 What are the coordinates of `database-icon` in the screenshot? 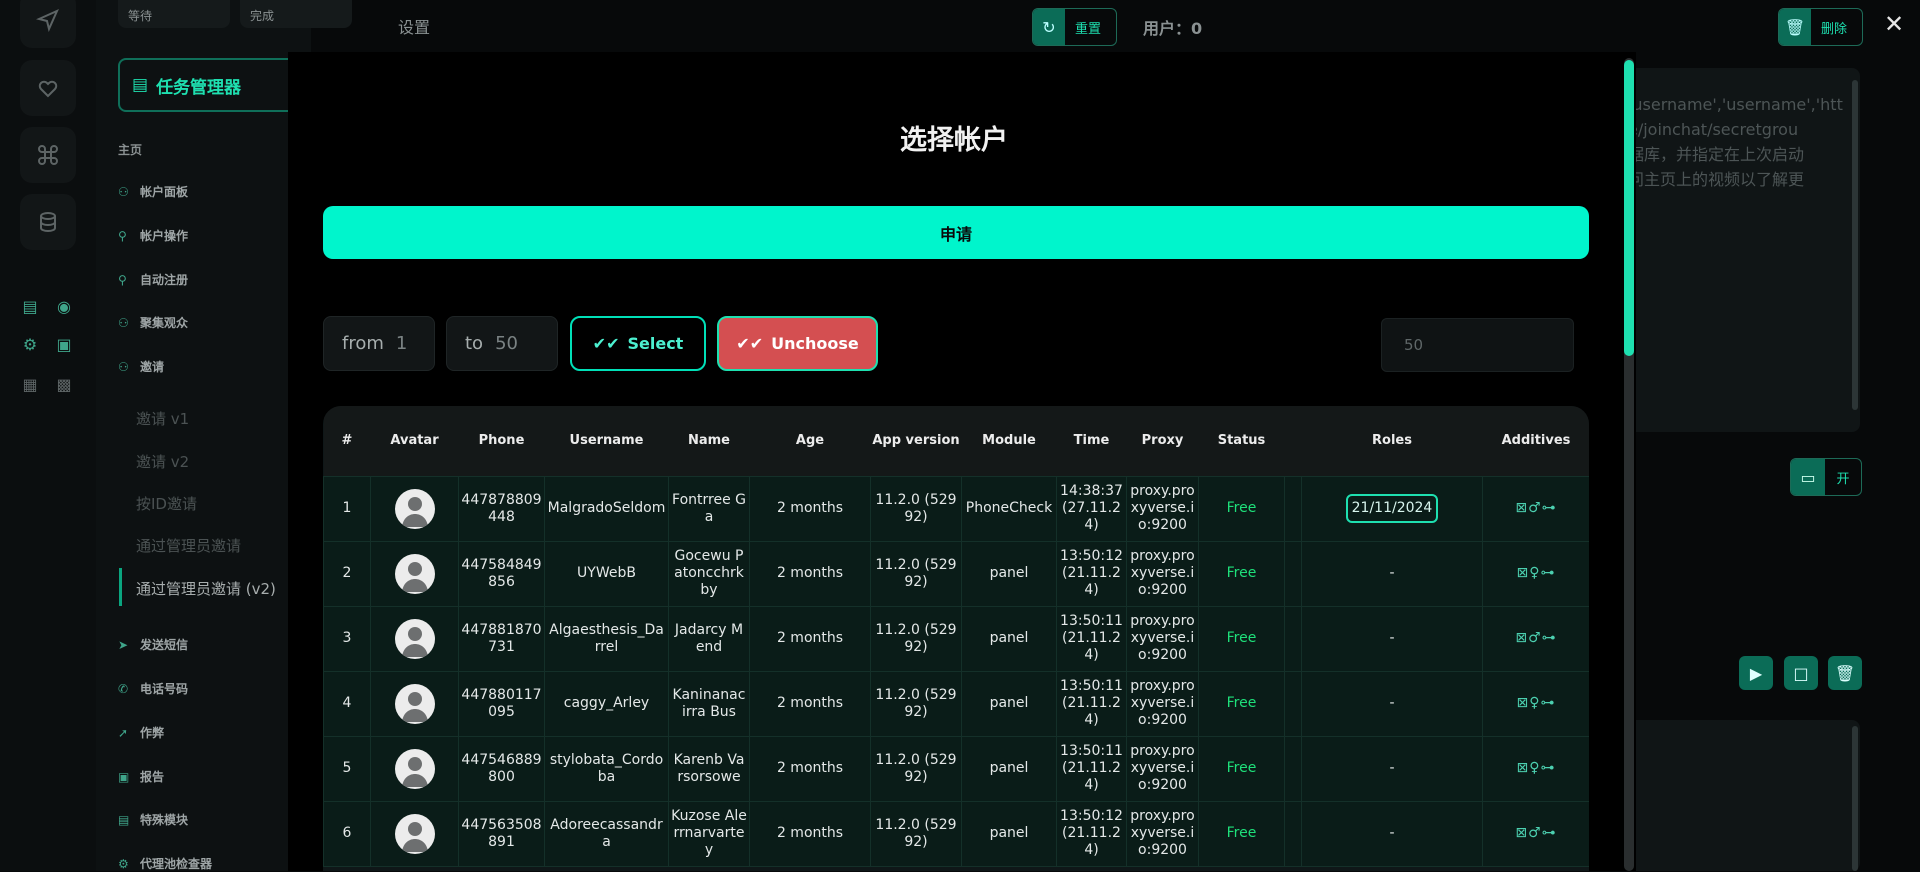 It's located at (48, 222).